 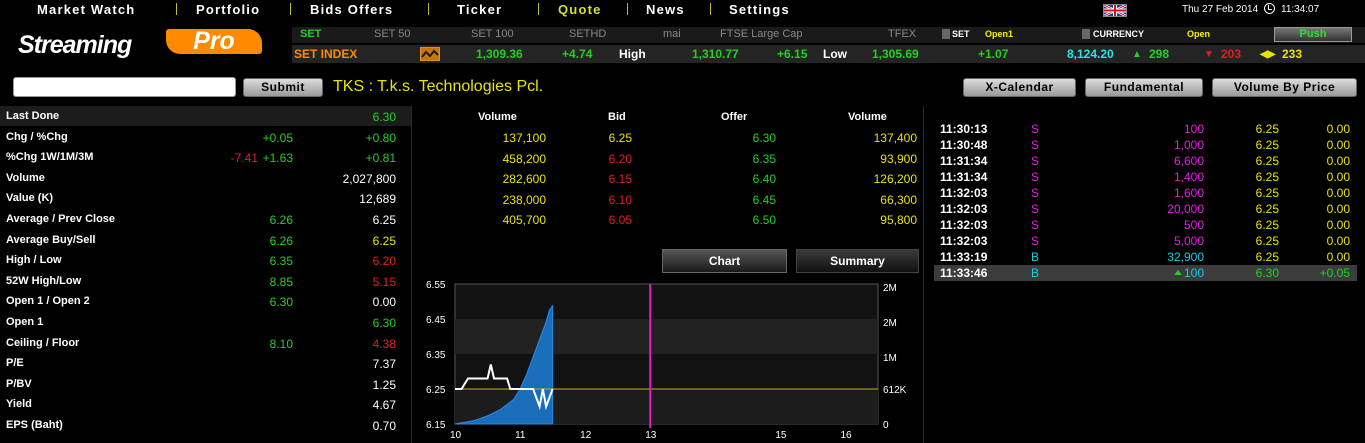 What do you see at coordinates (731, 220) in the screenshot?
I see `offer-price-cell: 6.50` at bounding box center [731, 220].